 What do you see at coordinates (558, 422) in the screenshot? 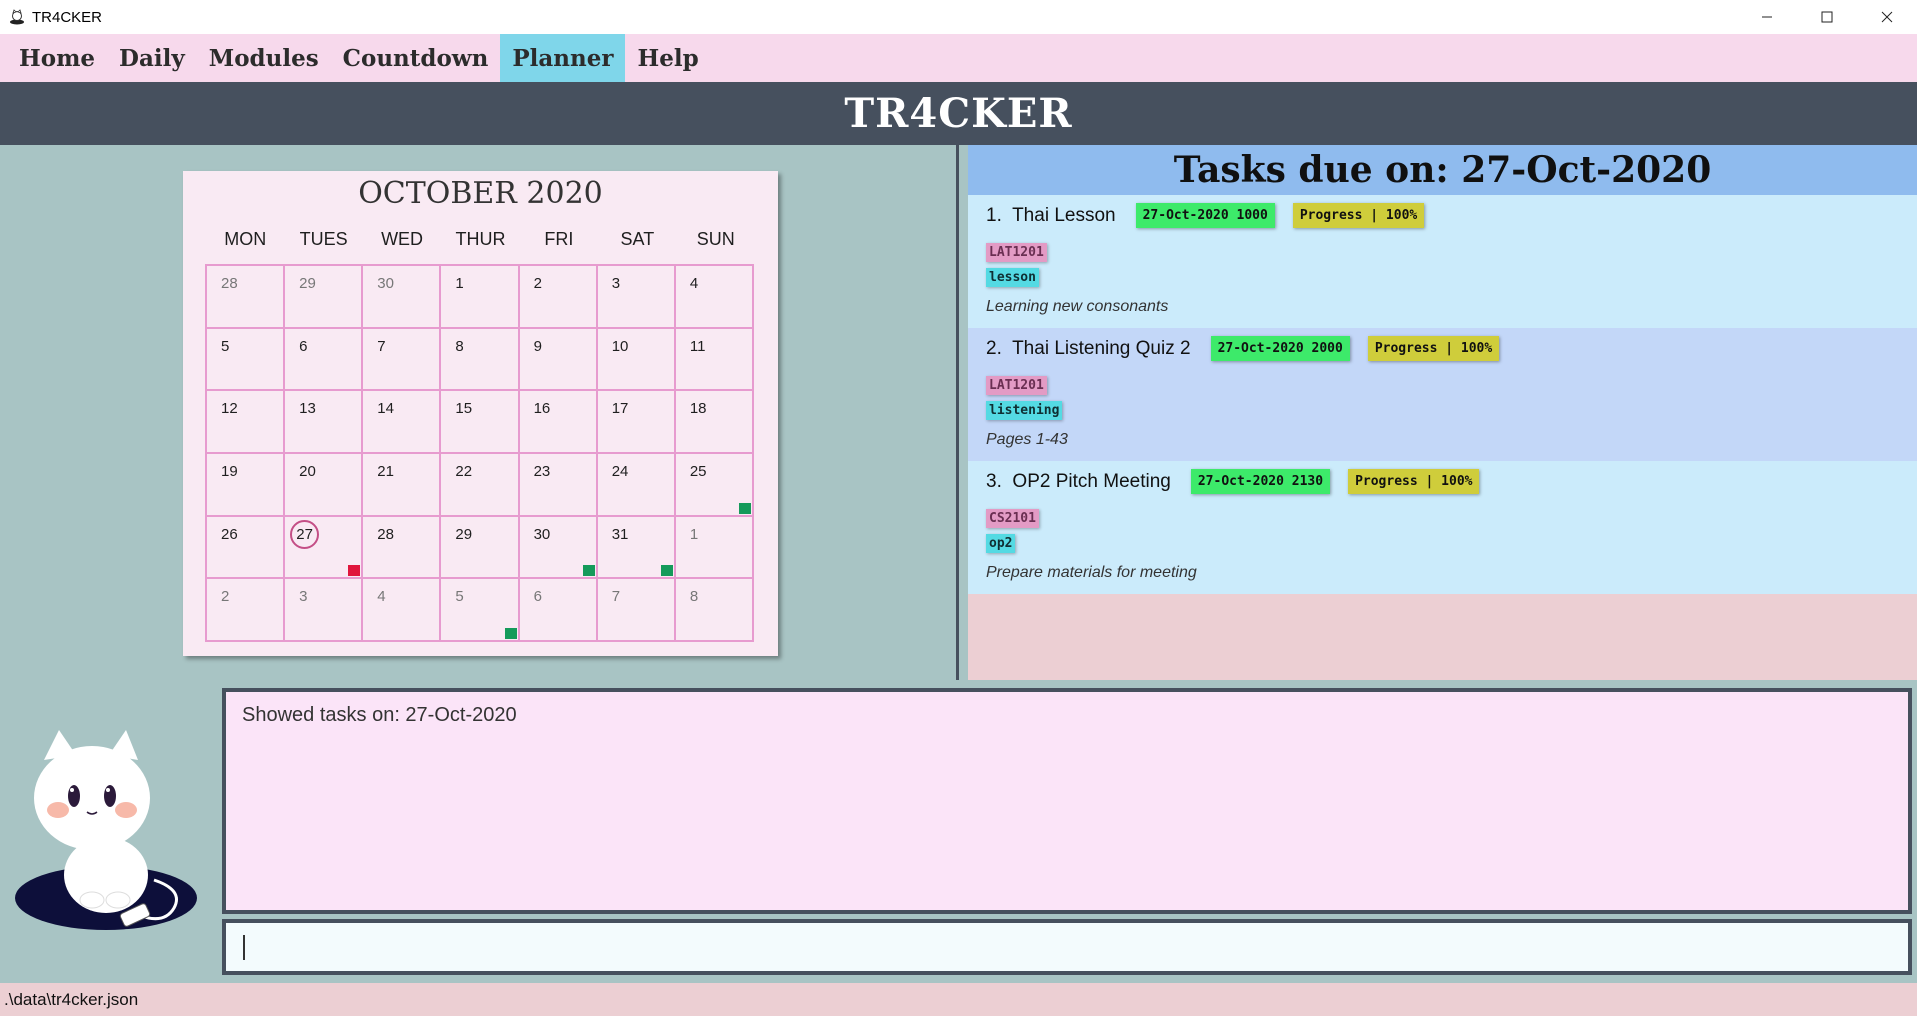
I see `calendar-day: 16` at bounding box center [558, 422].